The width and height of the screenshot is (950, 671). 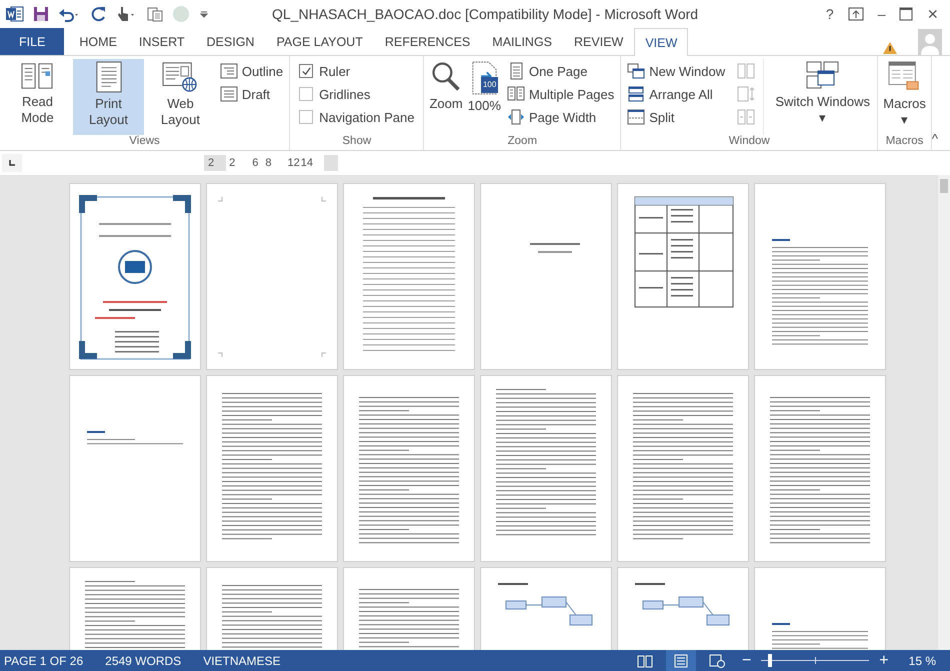 I want to click on maximize-icon, so click(x=906, y=14).